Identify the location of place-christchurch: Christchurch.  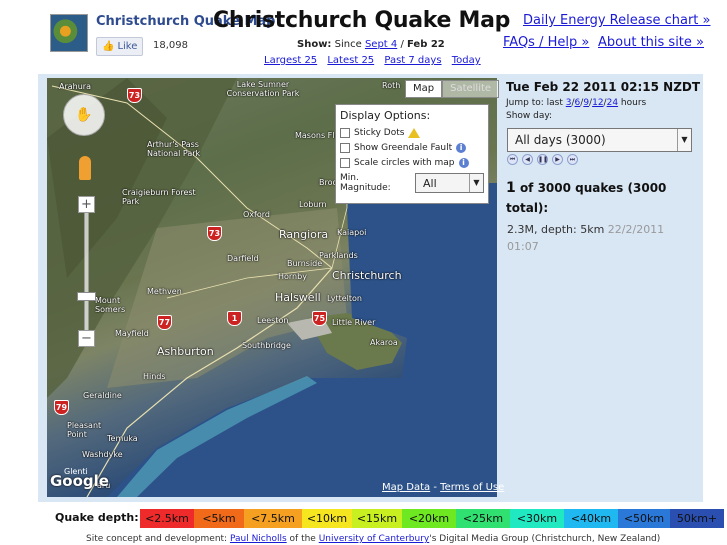
(367, 275).